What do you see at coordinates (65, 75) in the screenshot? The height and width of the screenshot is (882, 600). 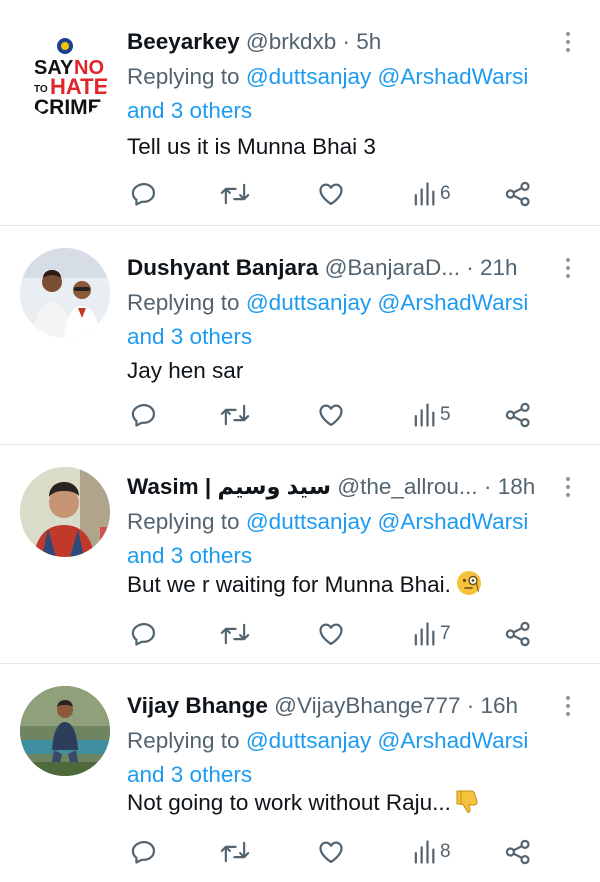 I see `avatar: SAY NO TO HATE CRIME` at bounding box center [65, 75].